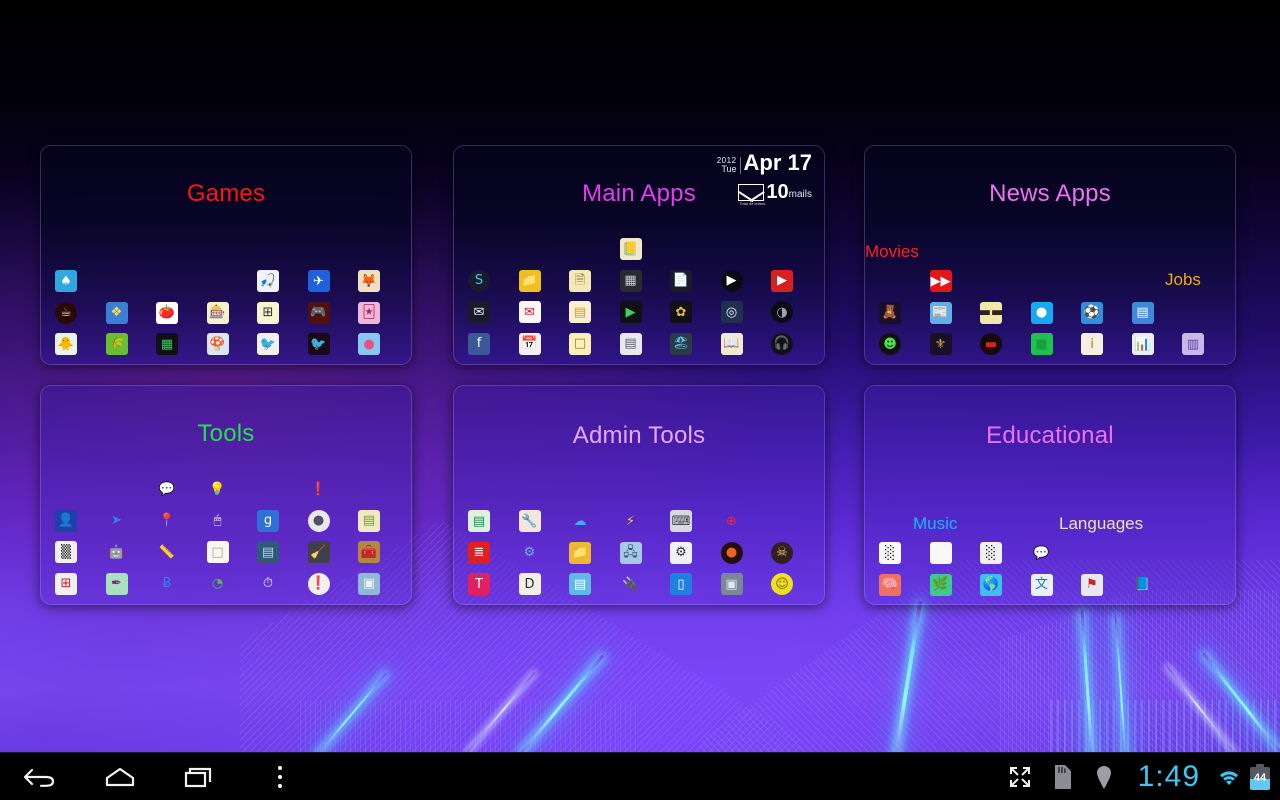 This screenshot has width=1280, height=800. I want to click on battery-indicator: 44, so click(1260, 776).